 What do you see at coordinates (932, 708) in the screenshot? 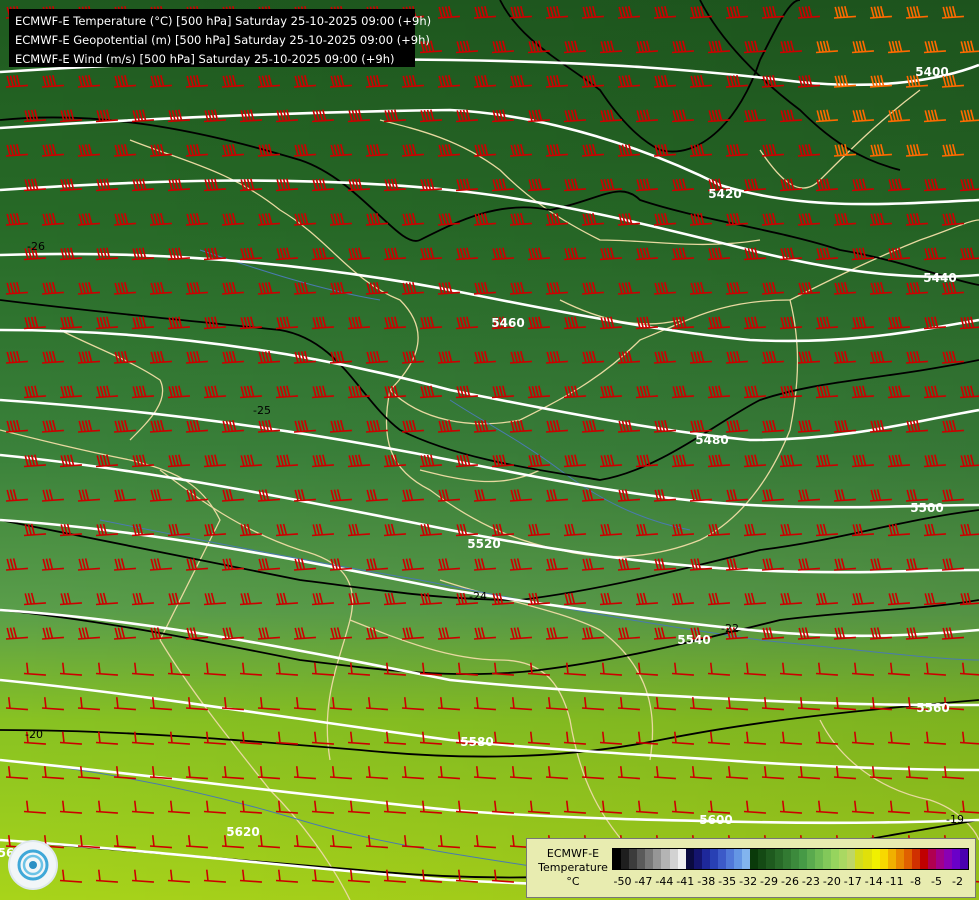
I see `geopotential-label: 5560` at bounding box center [932, 708].